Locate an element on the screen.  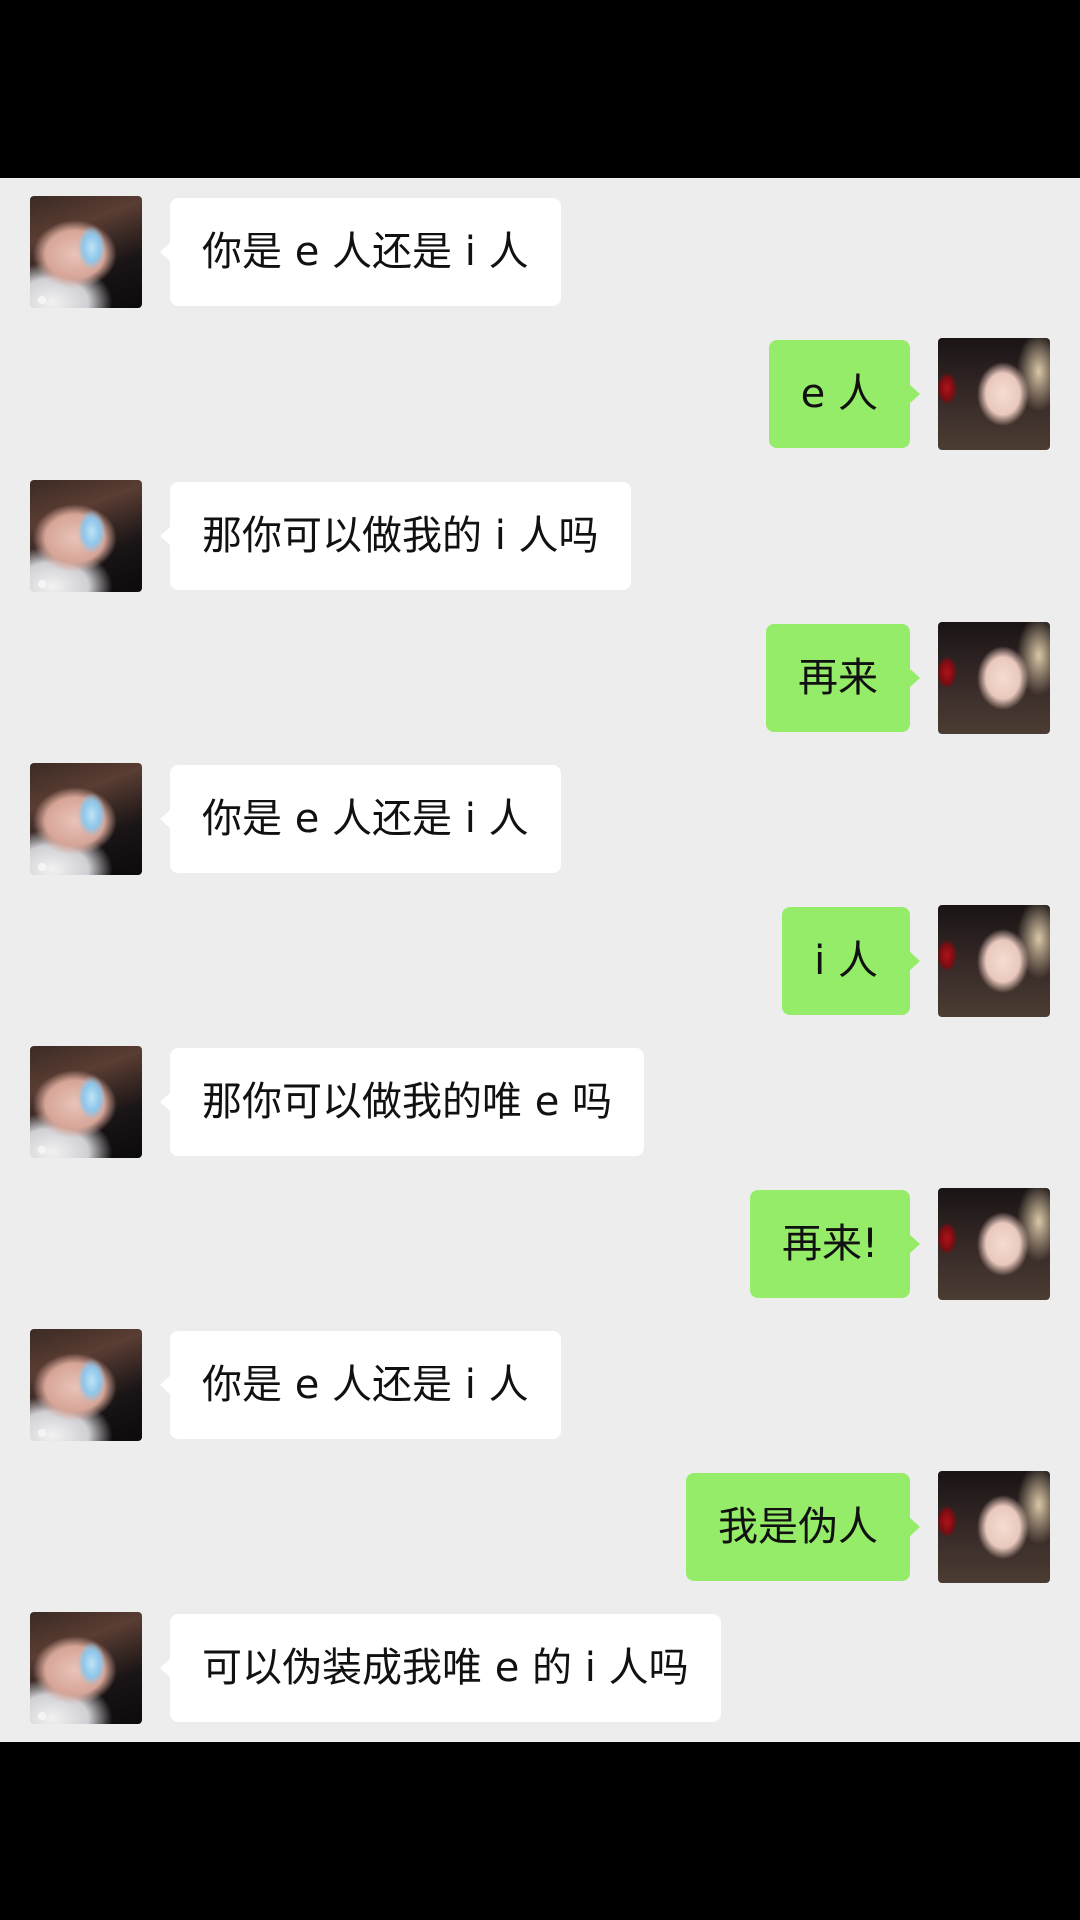
message-row-outgoing: i 人 is located at coordinates (540, 961).